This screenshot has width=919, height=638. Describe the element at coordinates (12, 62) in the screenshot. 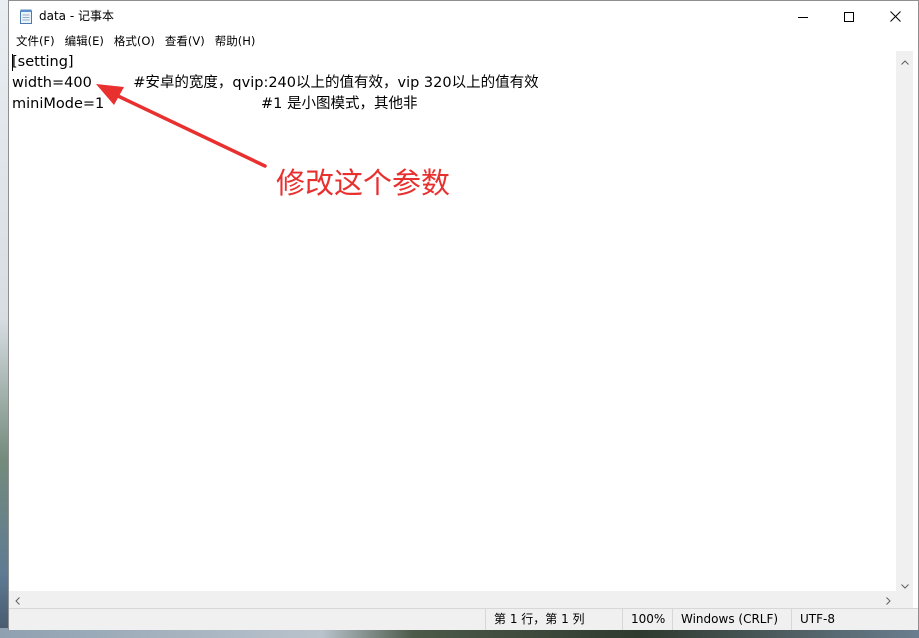

I see `text-caret` at that location.